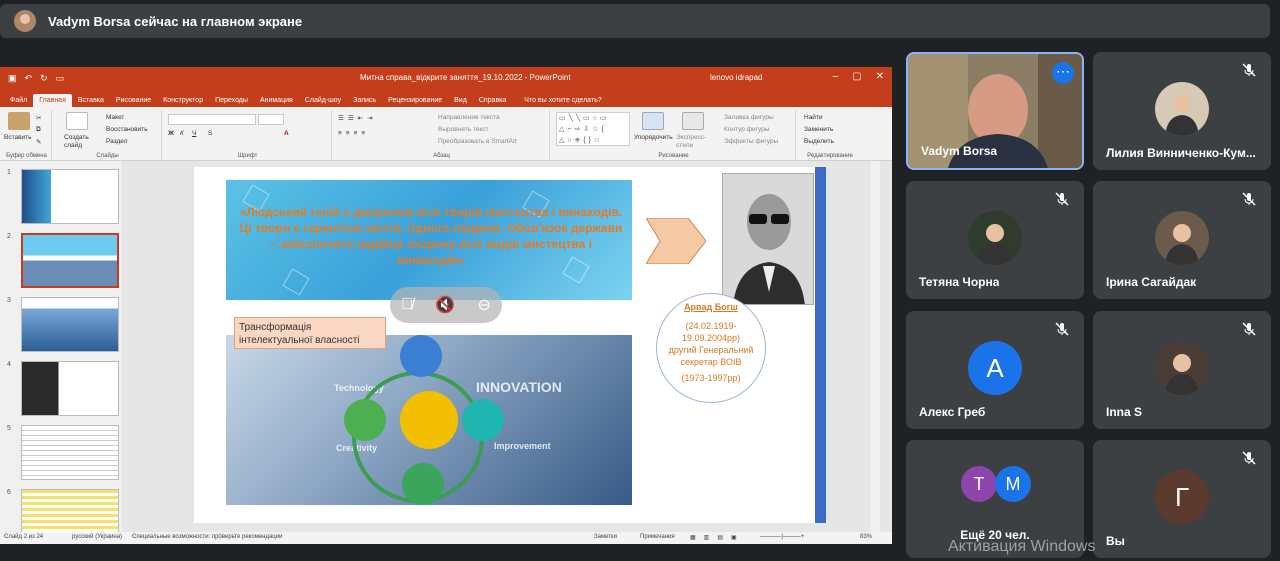  I want to click on italic-button: К, so click(182, 133).